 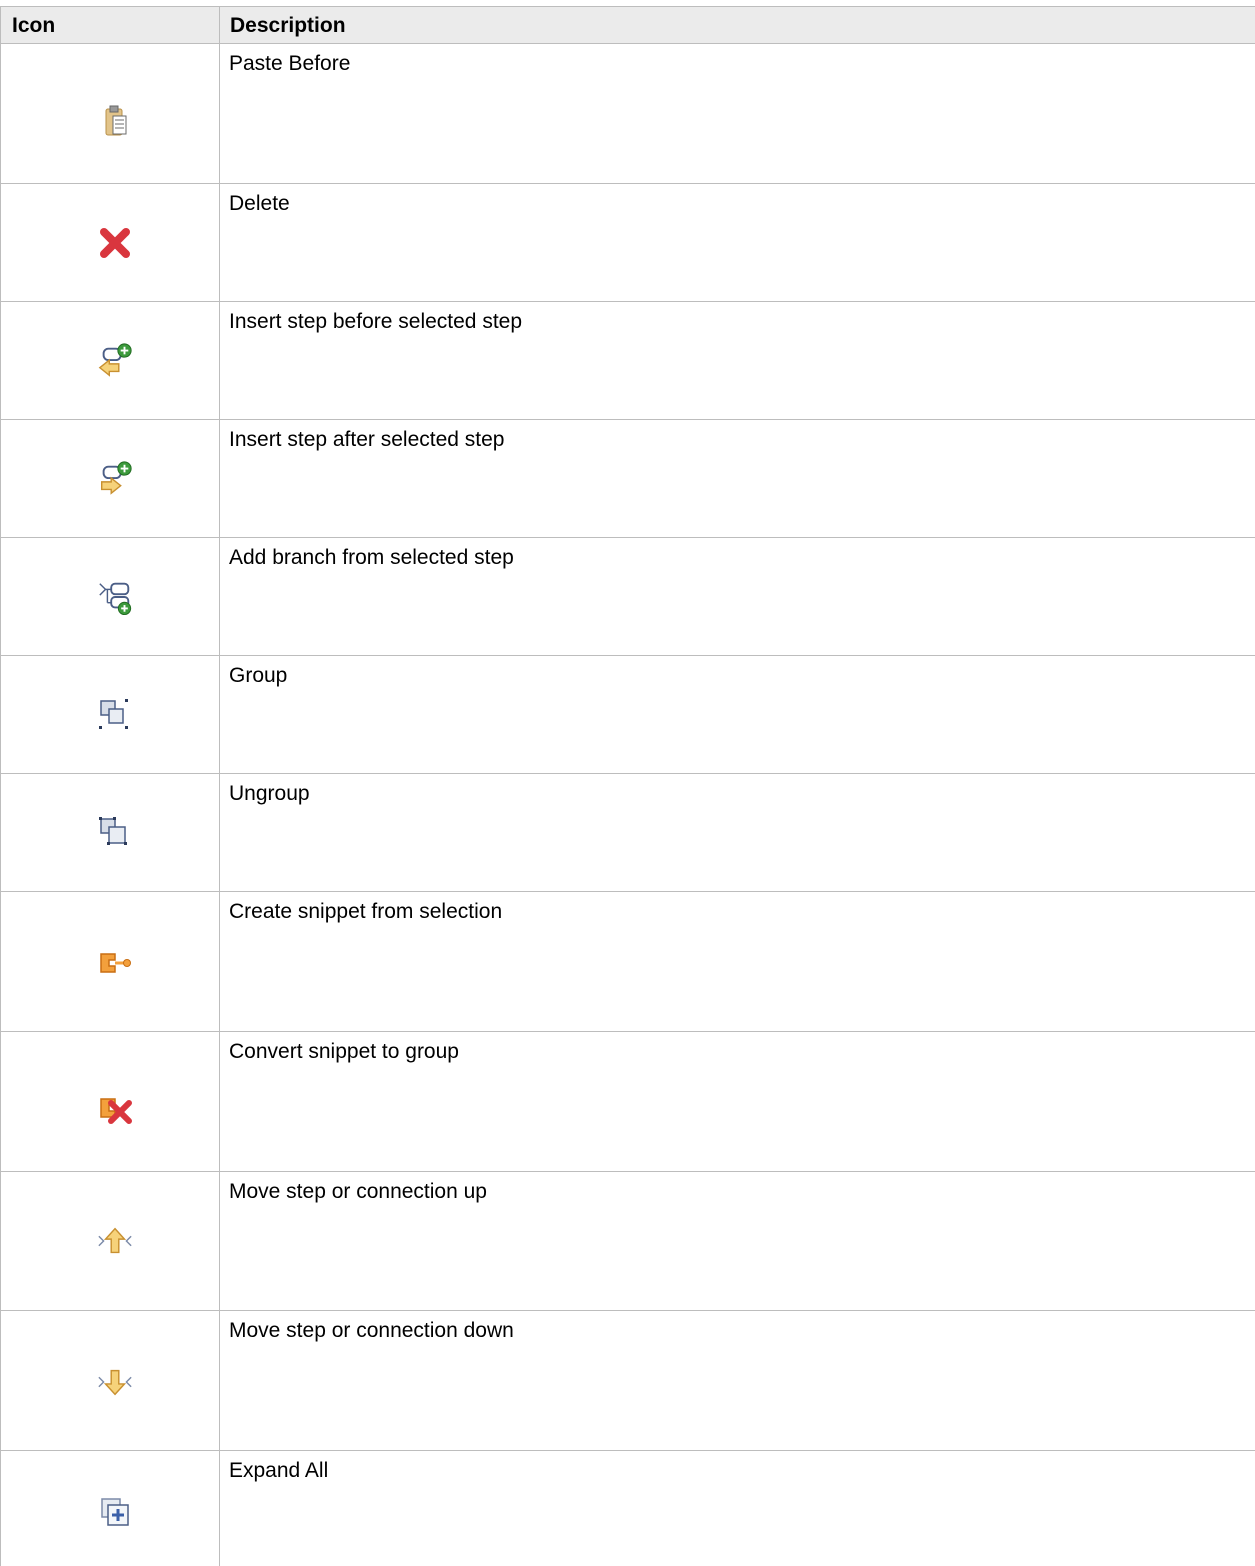 I want to click on insert-step-after-icon, so click(x=115, y=479).